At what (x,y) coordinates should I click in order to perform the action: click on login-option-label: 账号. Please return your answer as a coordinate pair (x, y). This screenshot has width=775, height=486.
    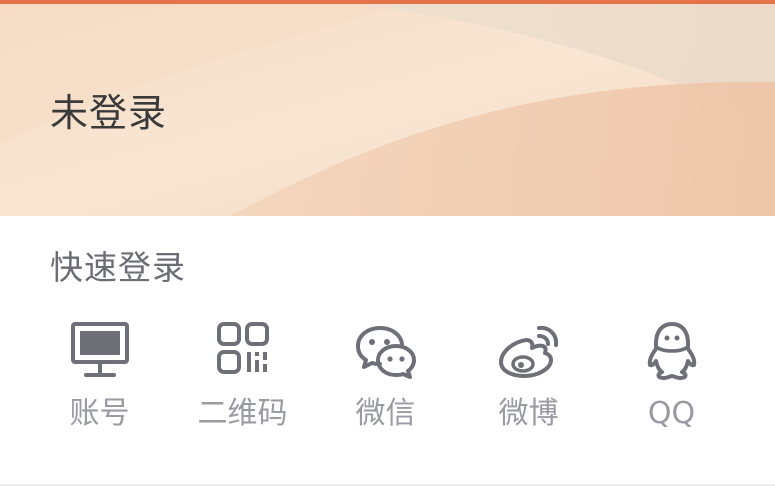
    Looking at the image, I should click on (99, 413).